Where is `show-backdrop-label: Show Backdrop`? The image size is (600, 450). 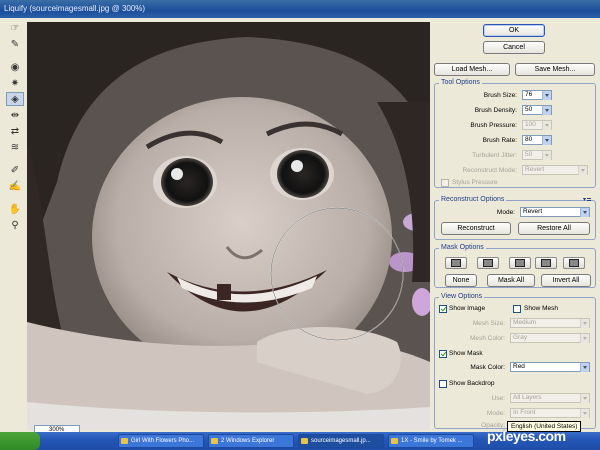
show-backdrop-label: Show Backdrop is located at coordinates (472, 383).